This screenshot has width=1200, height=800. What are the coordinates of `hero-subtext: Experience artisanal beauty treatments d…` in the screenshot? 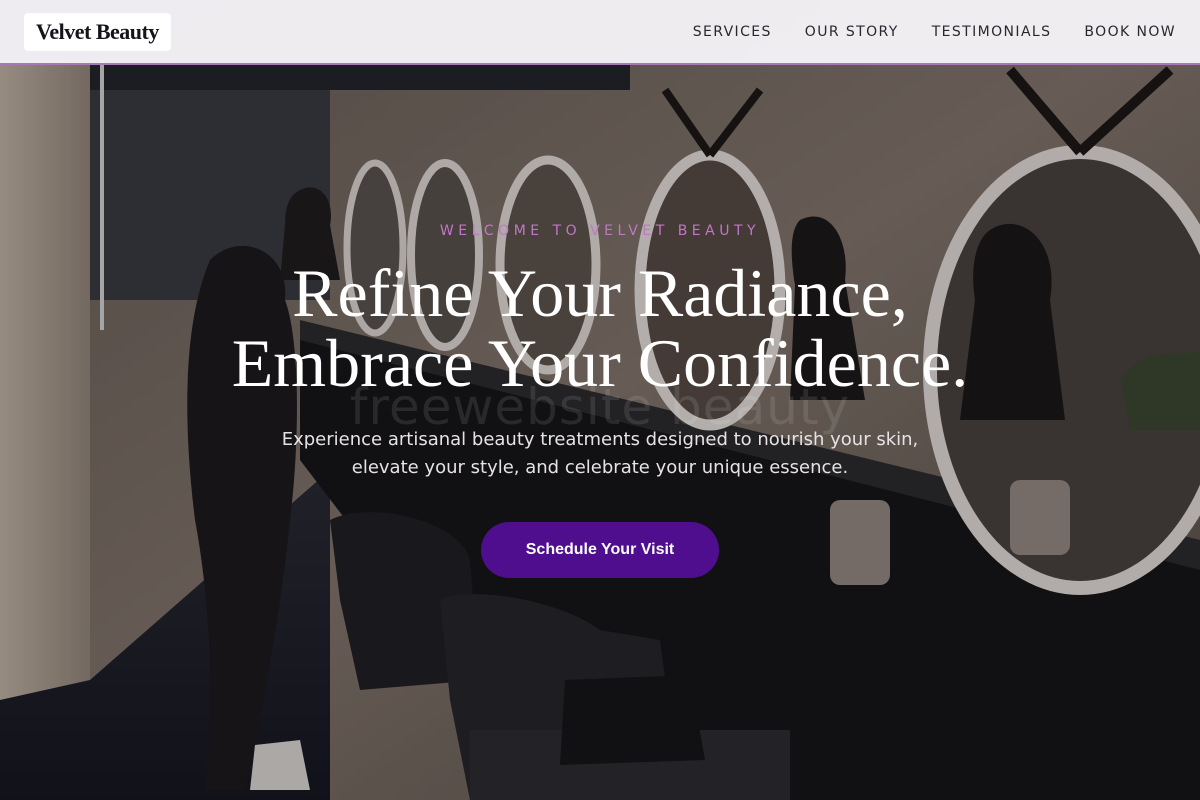 It's located at (600, 454).